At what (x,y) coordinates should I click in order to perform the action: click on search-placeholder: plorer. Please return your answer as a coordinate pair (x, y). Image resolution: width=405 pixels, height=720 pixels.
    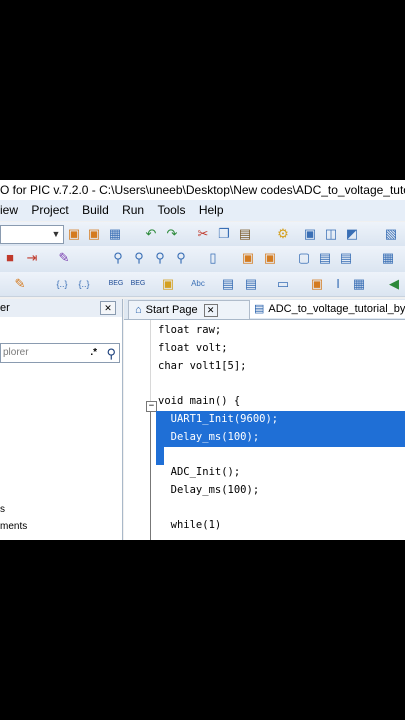
    Looking at the image, I should click on (16, 352).